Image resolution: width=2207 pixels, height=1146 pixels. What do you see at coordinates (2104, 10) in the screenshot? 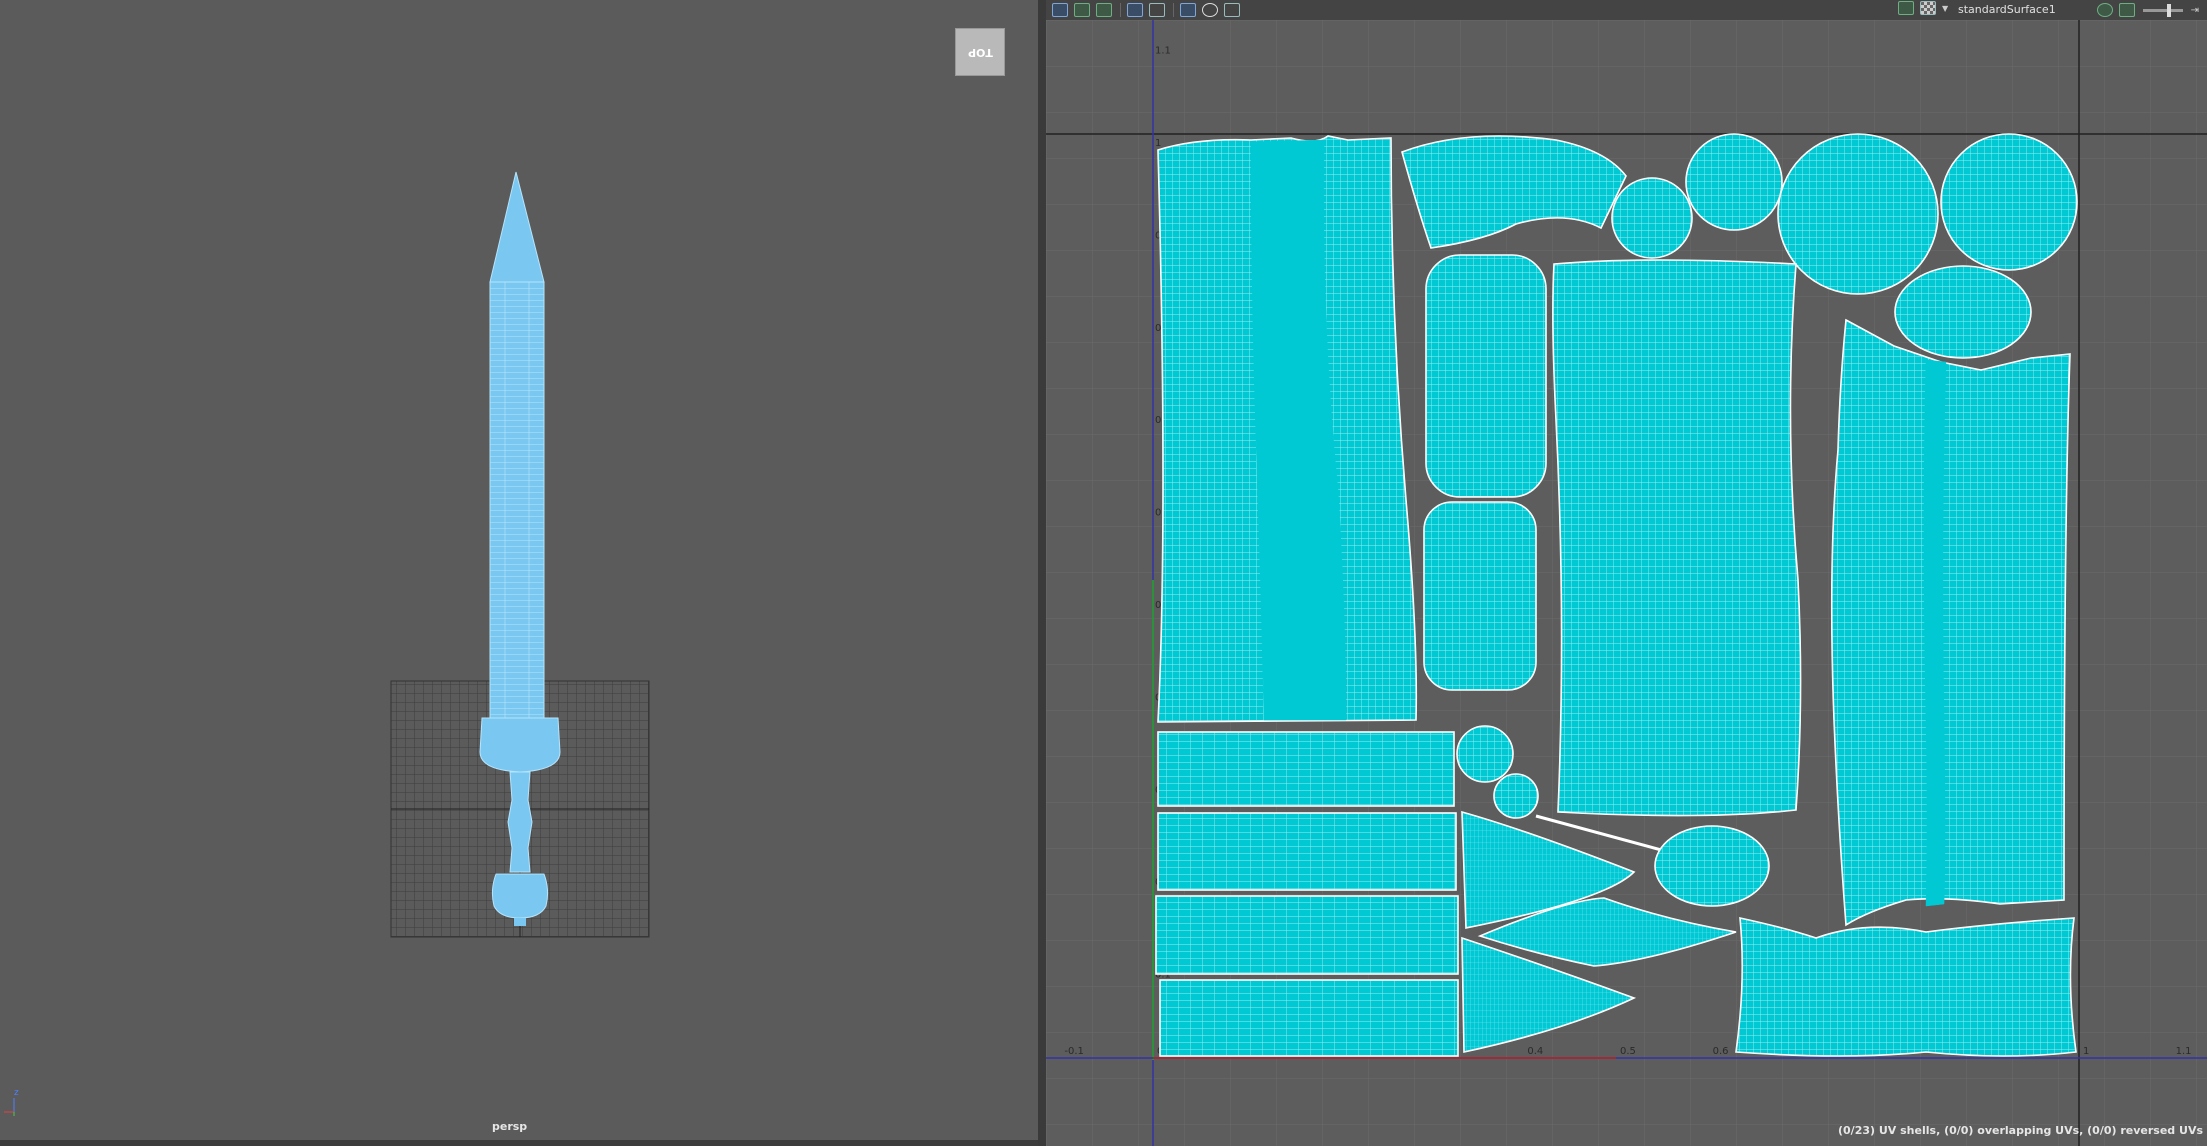
I see `uv-sync-icon` at bounding box center [2104, 10].